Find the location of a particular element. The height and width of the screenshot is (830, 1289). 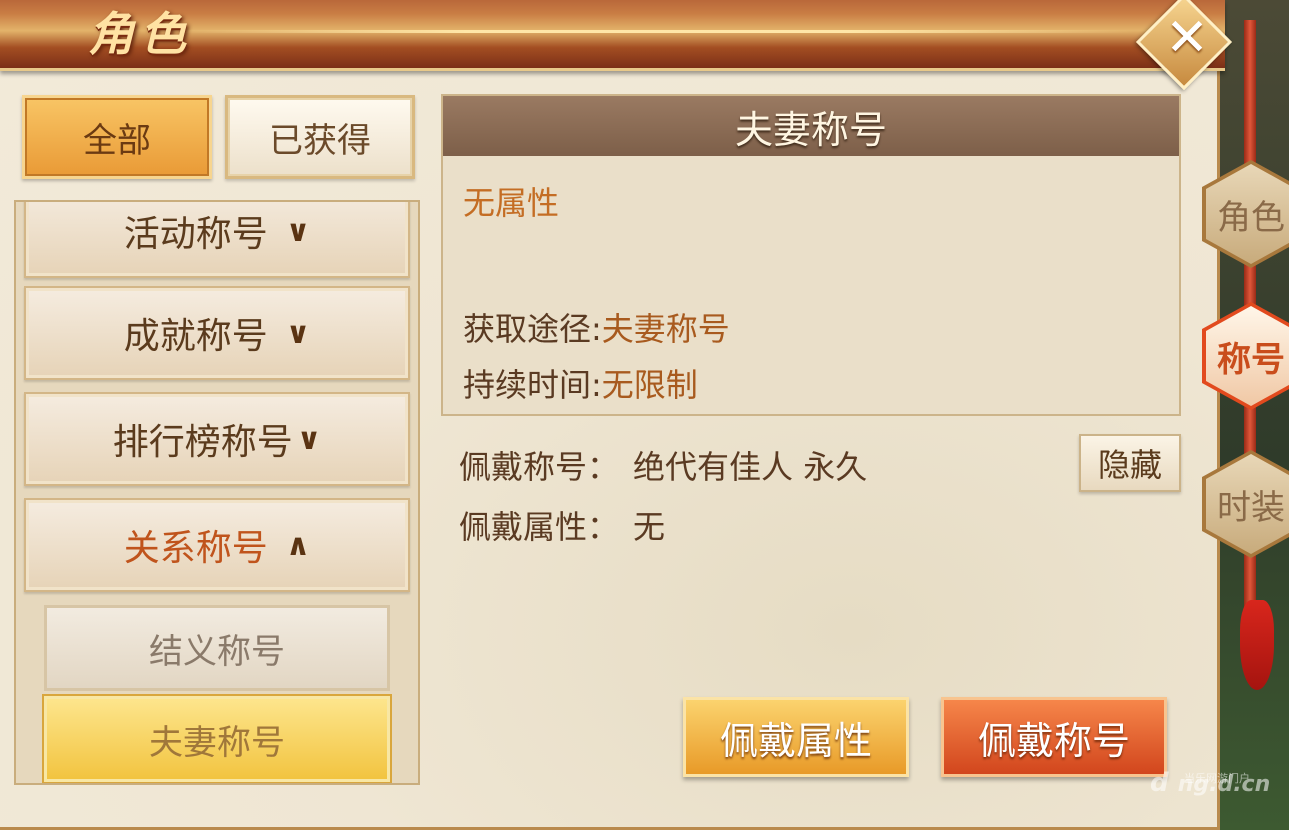

wearing-title-line: 佩戴称号： 绝代有佳人 永久 is located at coordinates (663, 465).